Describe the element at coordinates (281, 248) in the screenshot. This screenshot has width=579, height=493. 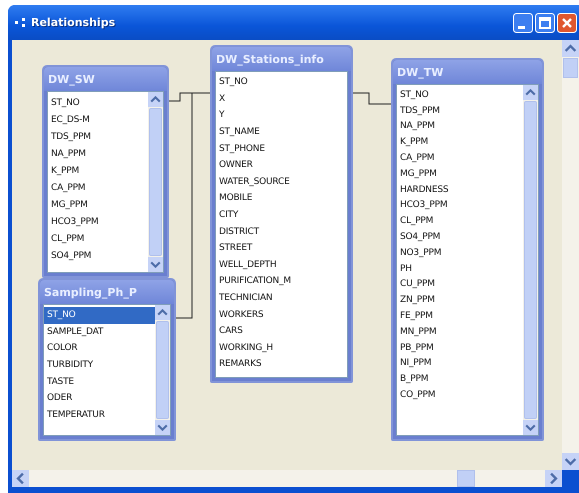
I see `field-item: STREET` at that location.